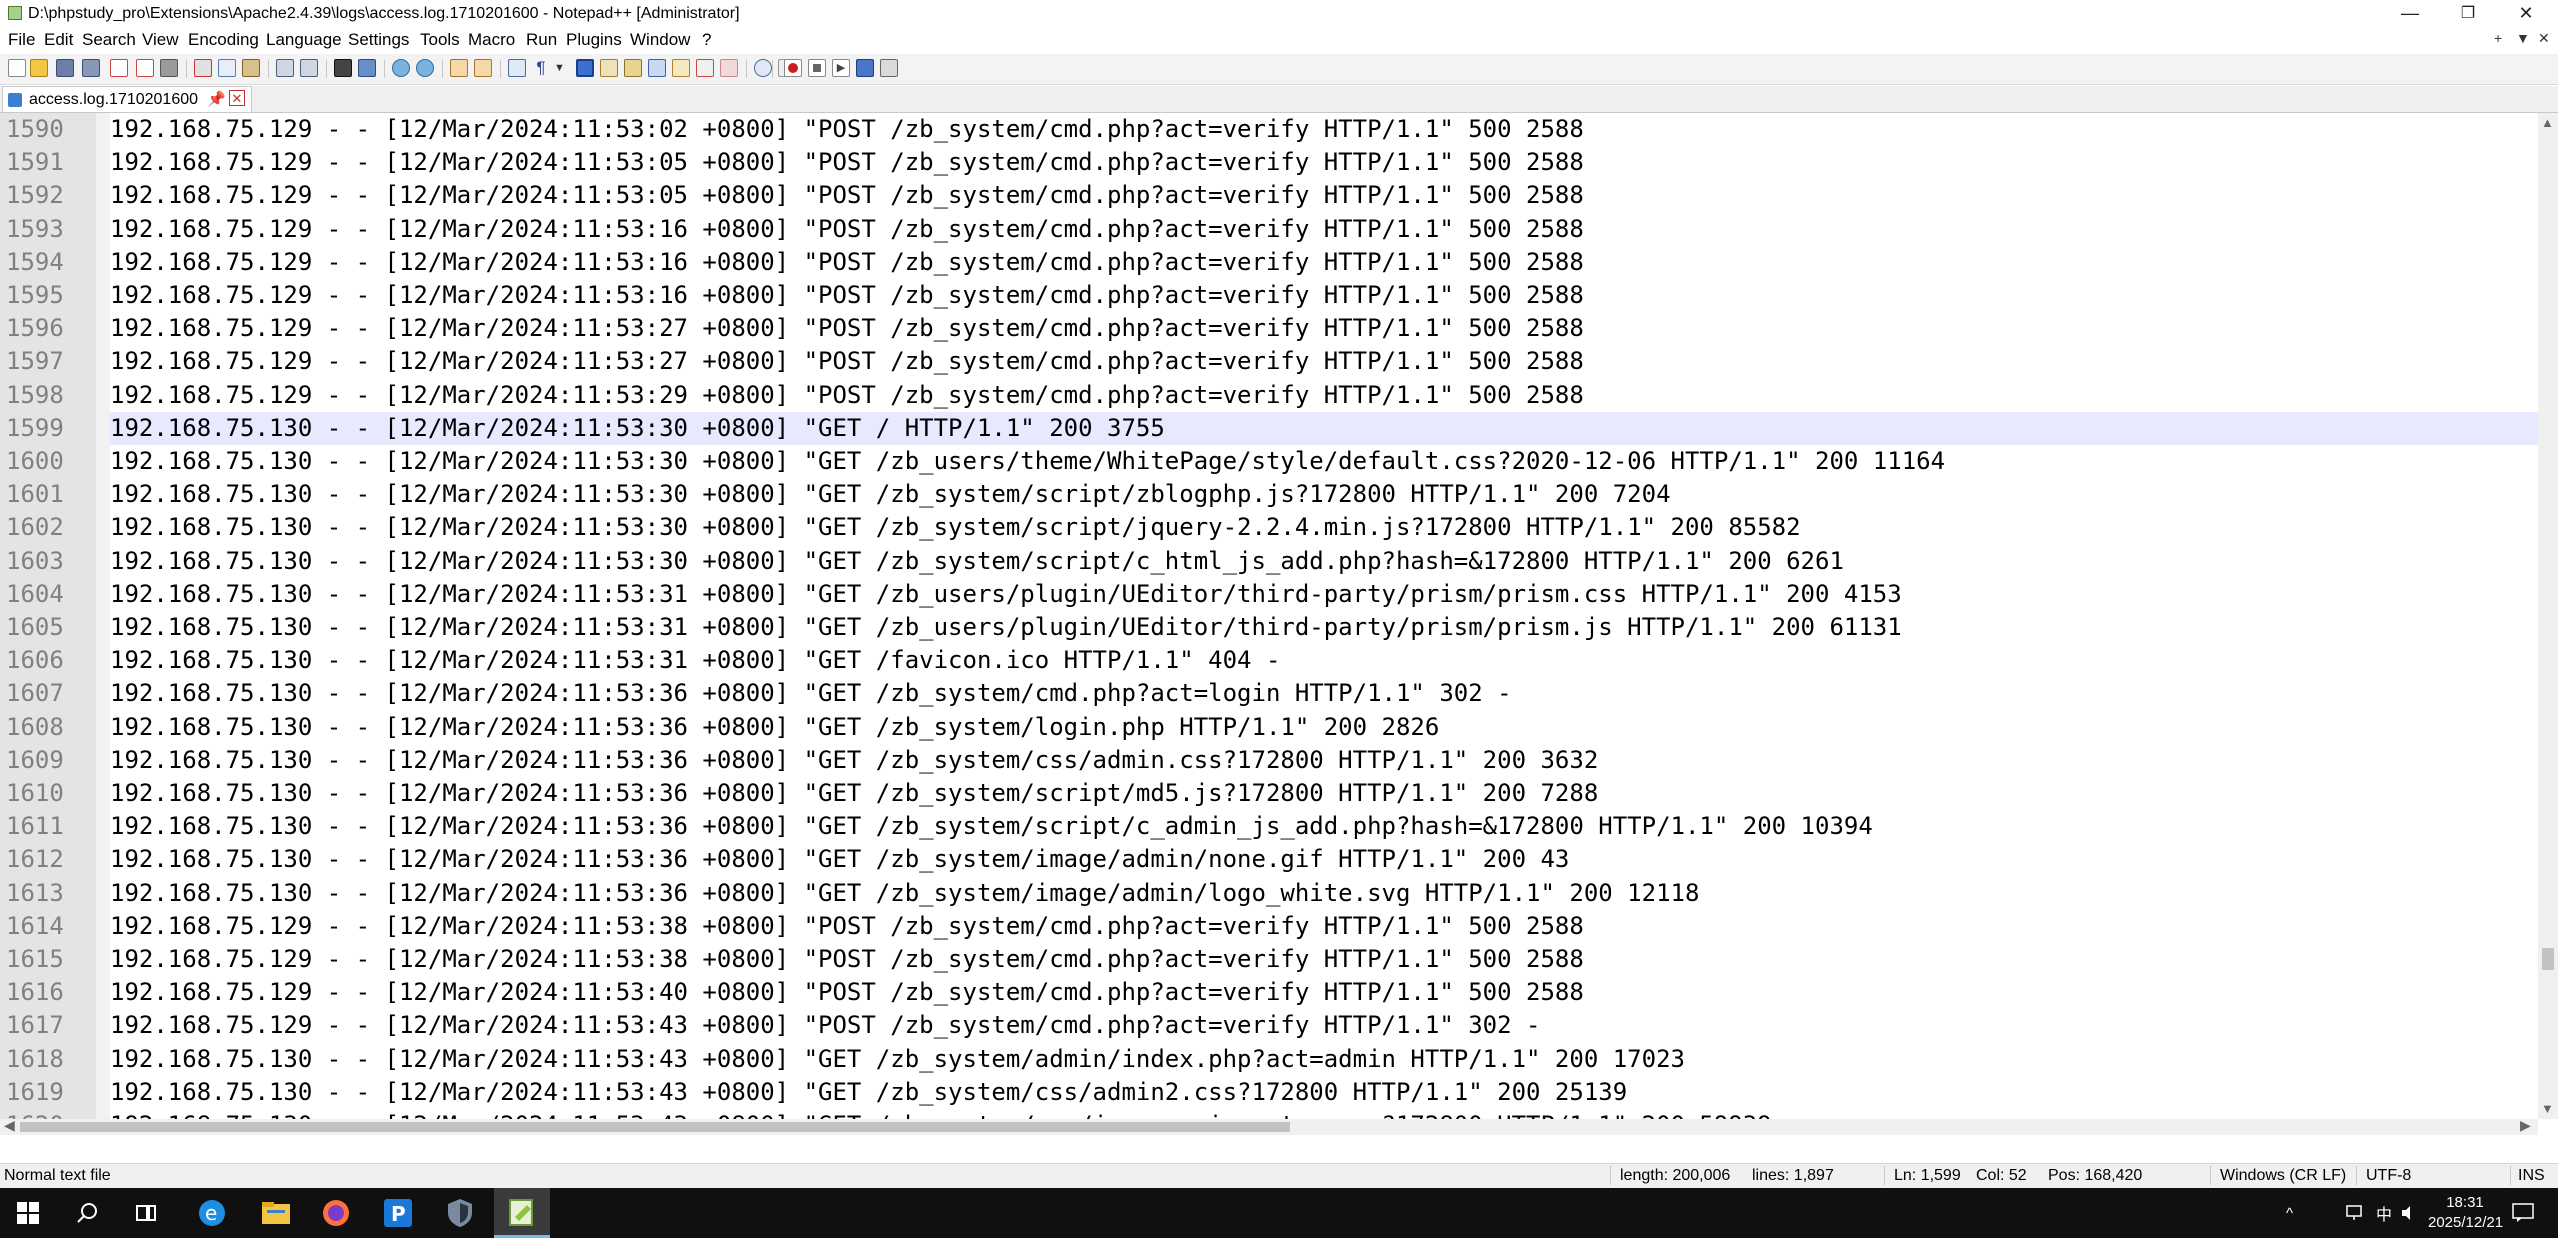 The width and height of the screenshot is (2558, 1238). What do you see at coordinates (425, 68) in the screenshot?
I see `zoom-out-icon` at bounding box center [425, 68].